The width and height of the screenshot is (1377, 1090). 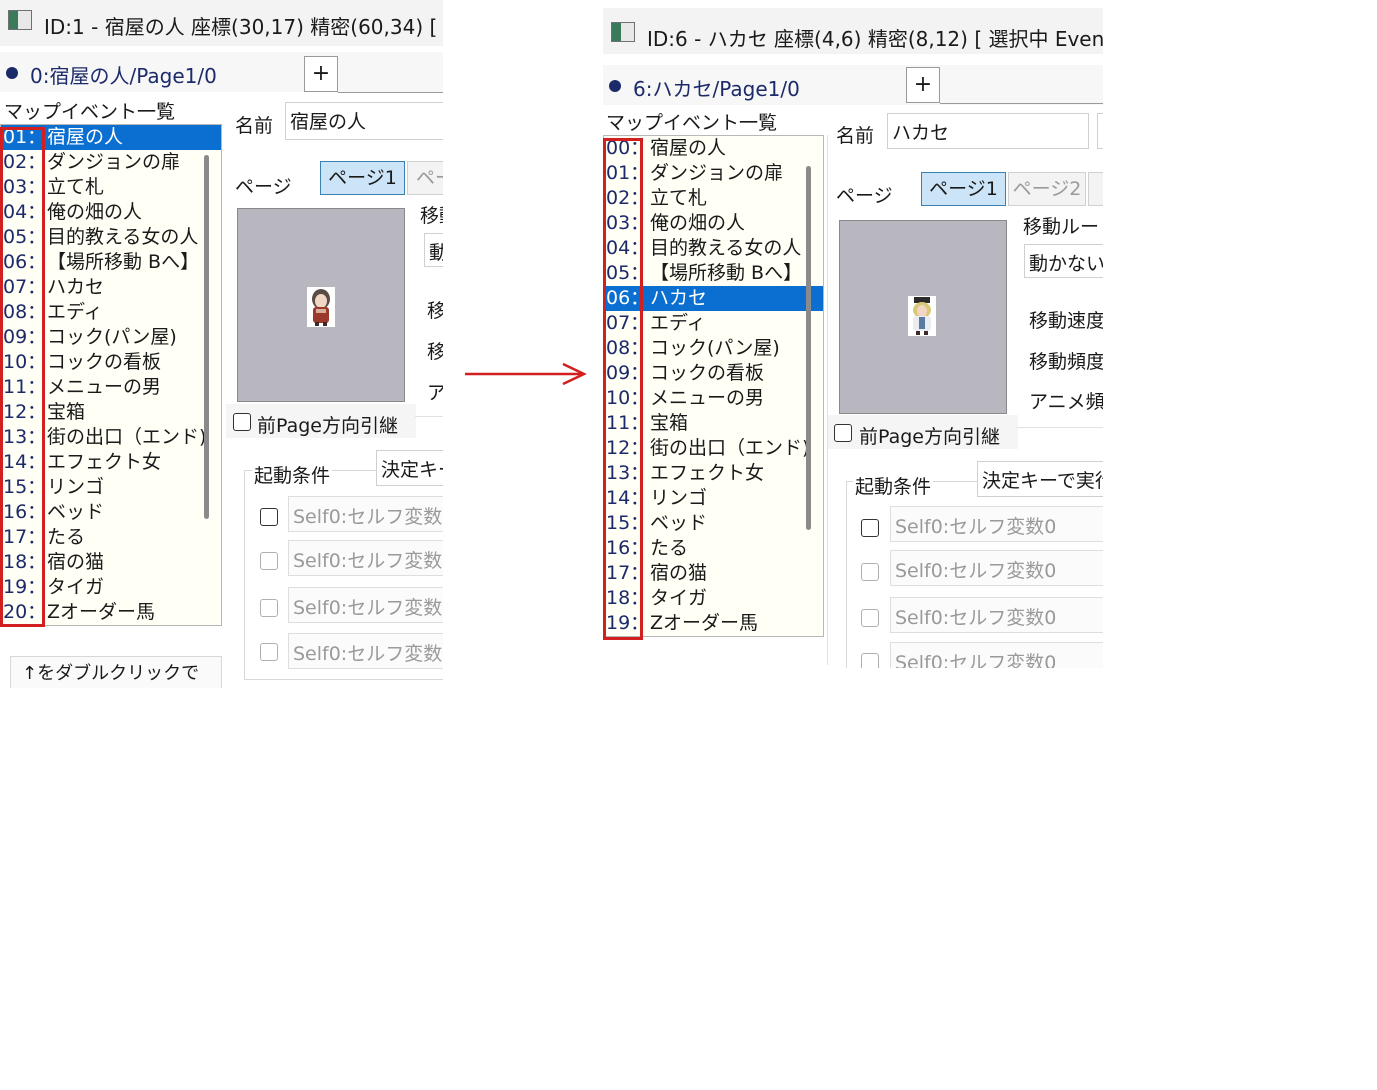 I want to click on window-title: ID:1 - 宿屋の人 座標(30,17) 精密(60,34) [ 選択, so click(x=243, y=27).